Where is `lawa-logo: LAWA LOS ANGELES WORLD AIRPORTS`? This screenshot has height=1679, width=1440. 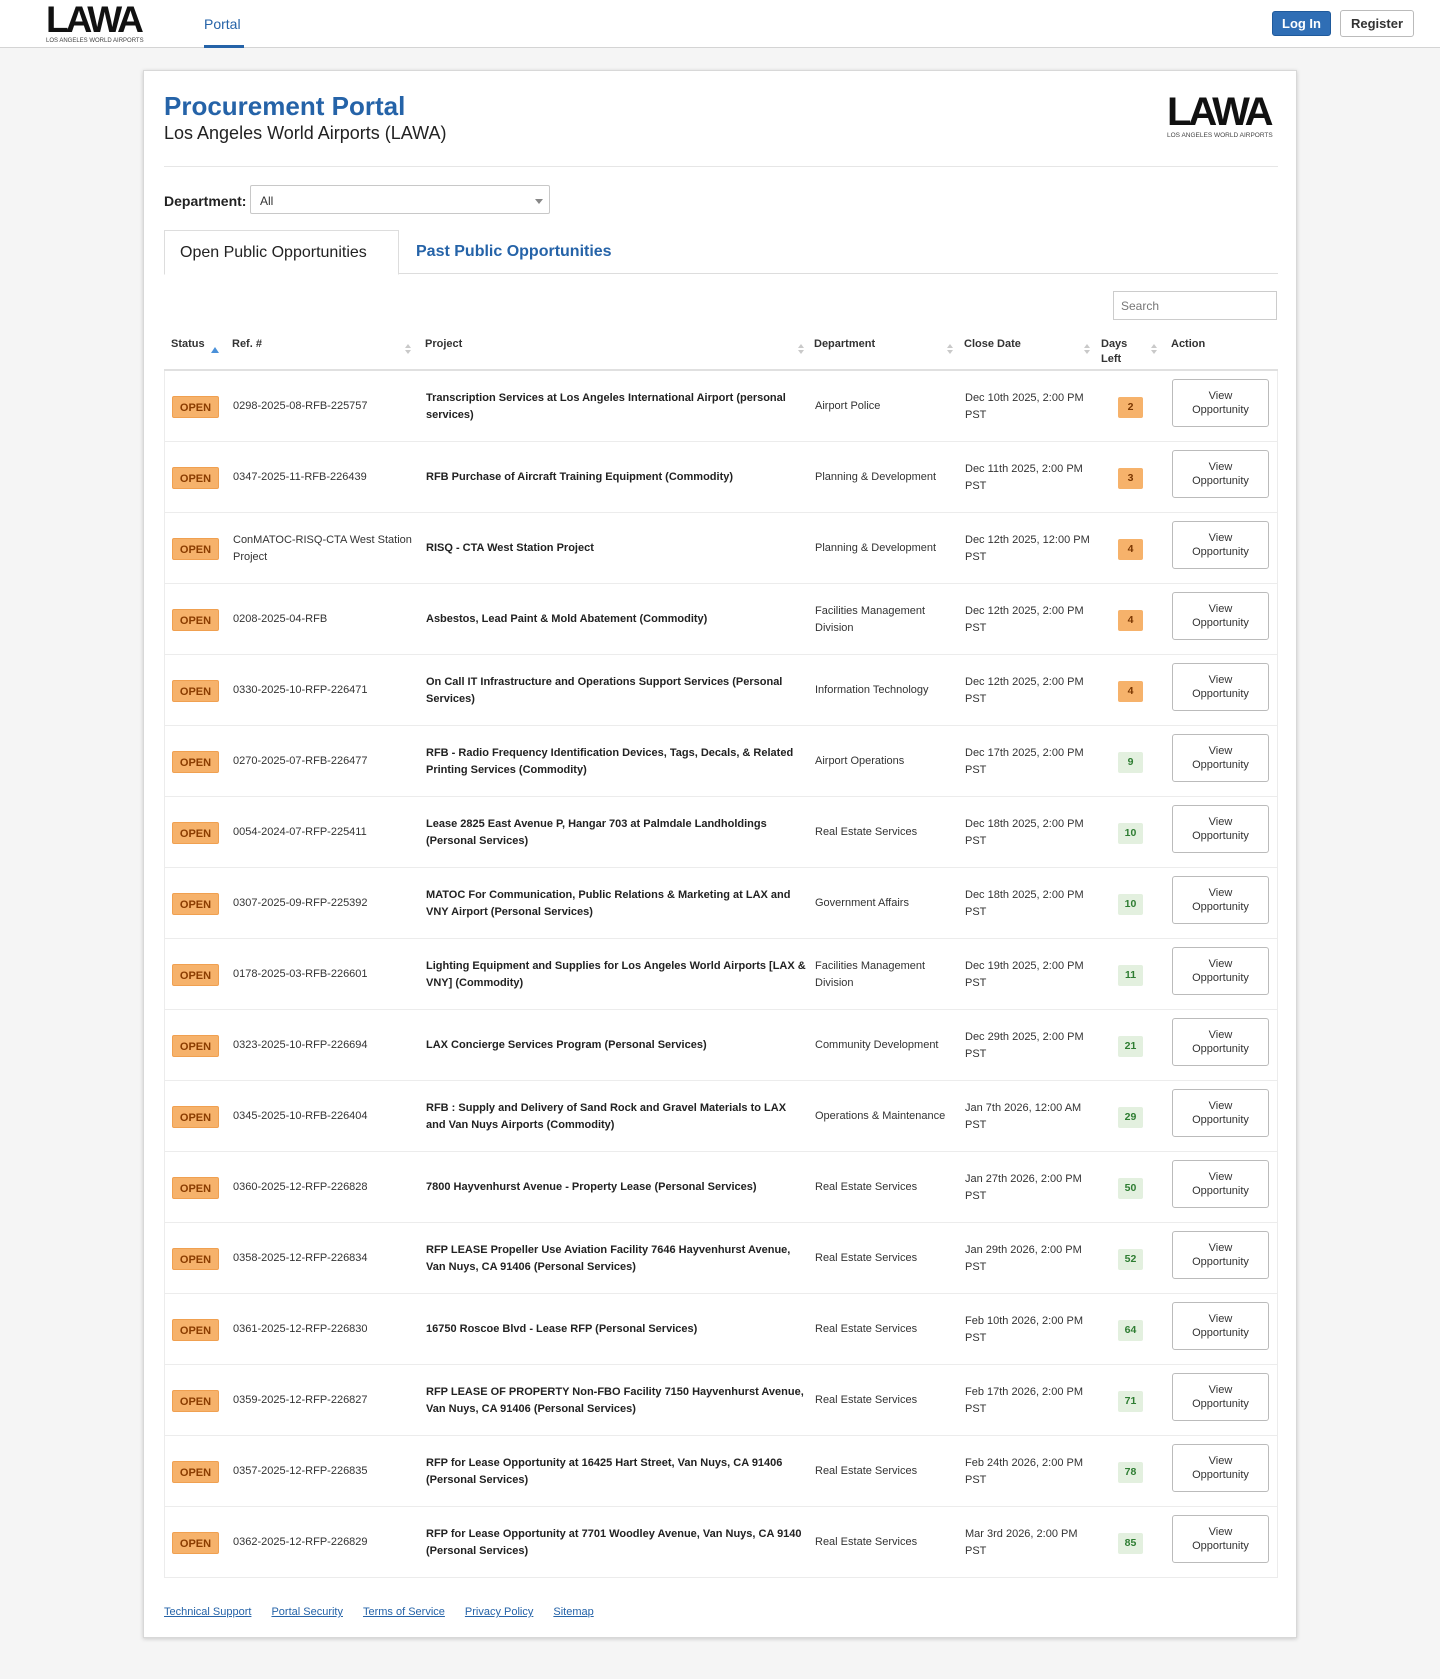
lawa-logo: LAWA LOS ANGELES WORLD AIRPORTS is located at coordinates (96, 23).